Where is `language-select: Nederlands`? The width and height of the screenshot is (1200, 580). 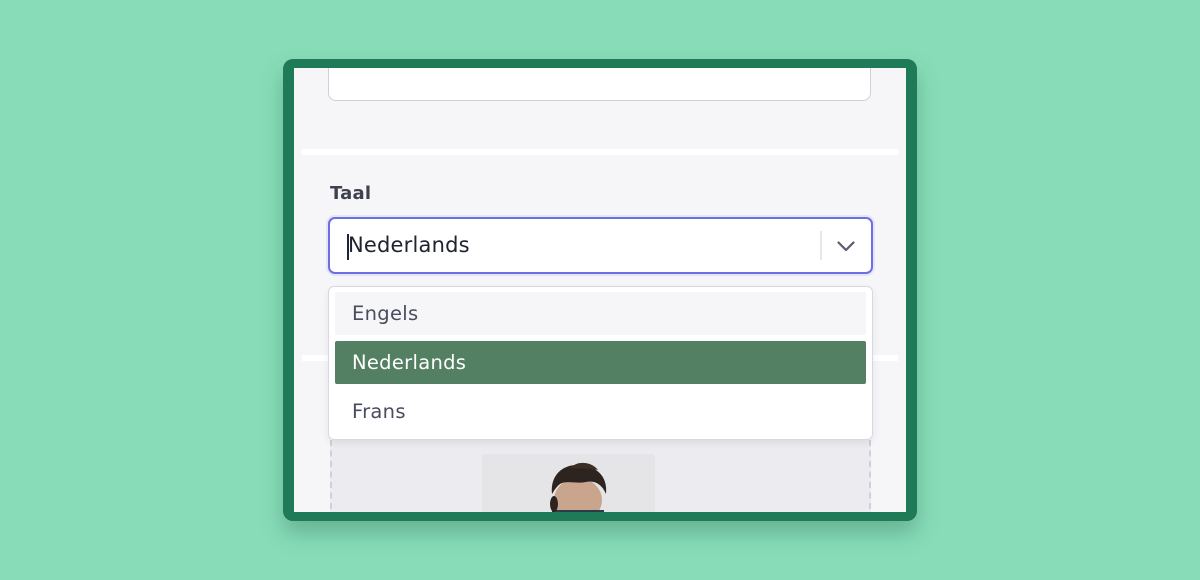 language-select: Nederlands is located at coordinates (600, 245).